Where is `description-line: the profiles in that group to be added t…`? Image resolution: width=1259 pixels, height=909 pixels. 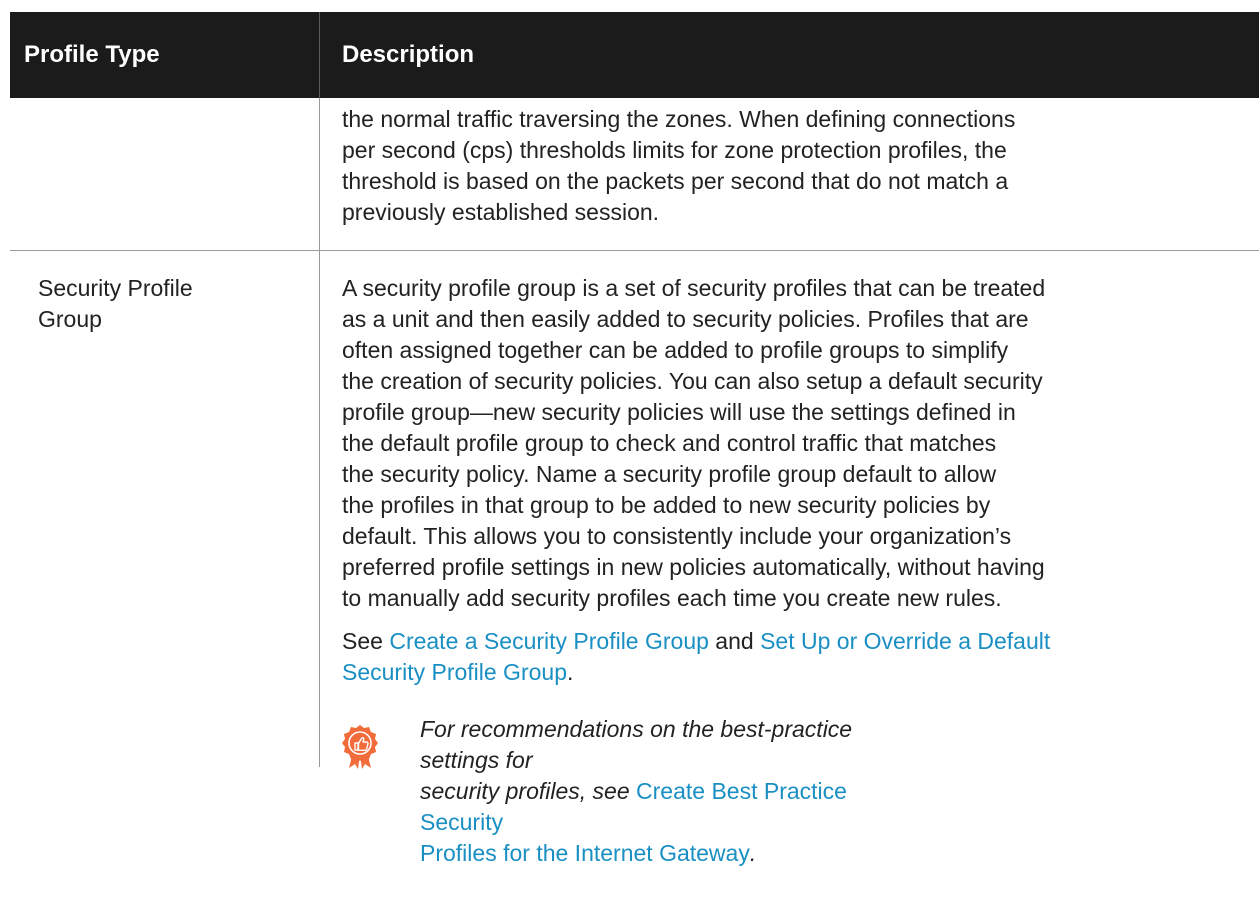 description-line: the profiles in that group to be added t… is located at coordinates (666, 505).